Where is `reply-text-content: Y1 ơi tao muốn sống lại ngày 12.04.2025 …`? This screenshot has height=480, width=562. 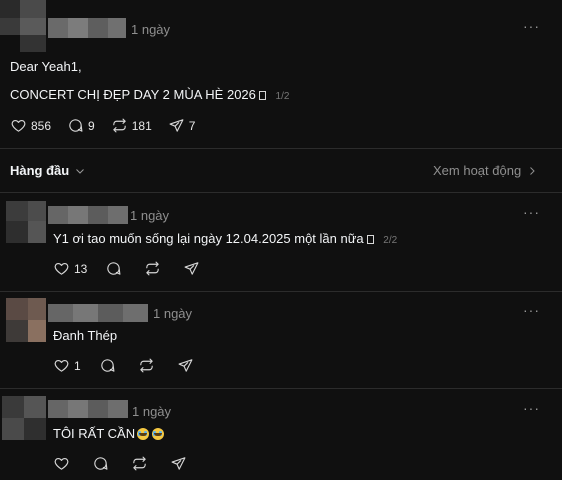 reply-text-content: Y1 ơi tao muốn sống lại ngày 12.04.2025 … is located at coordinates (208, 238).